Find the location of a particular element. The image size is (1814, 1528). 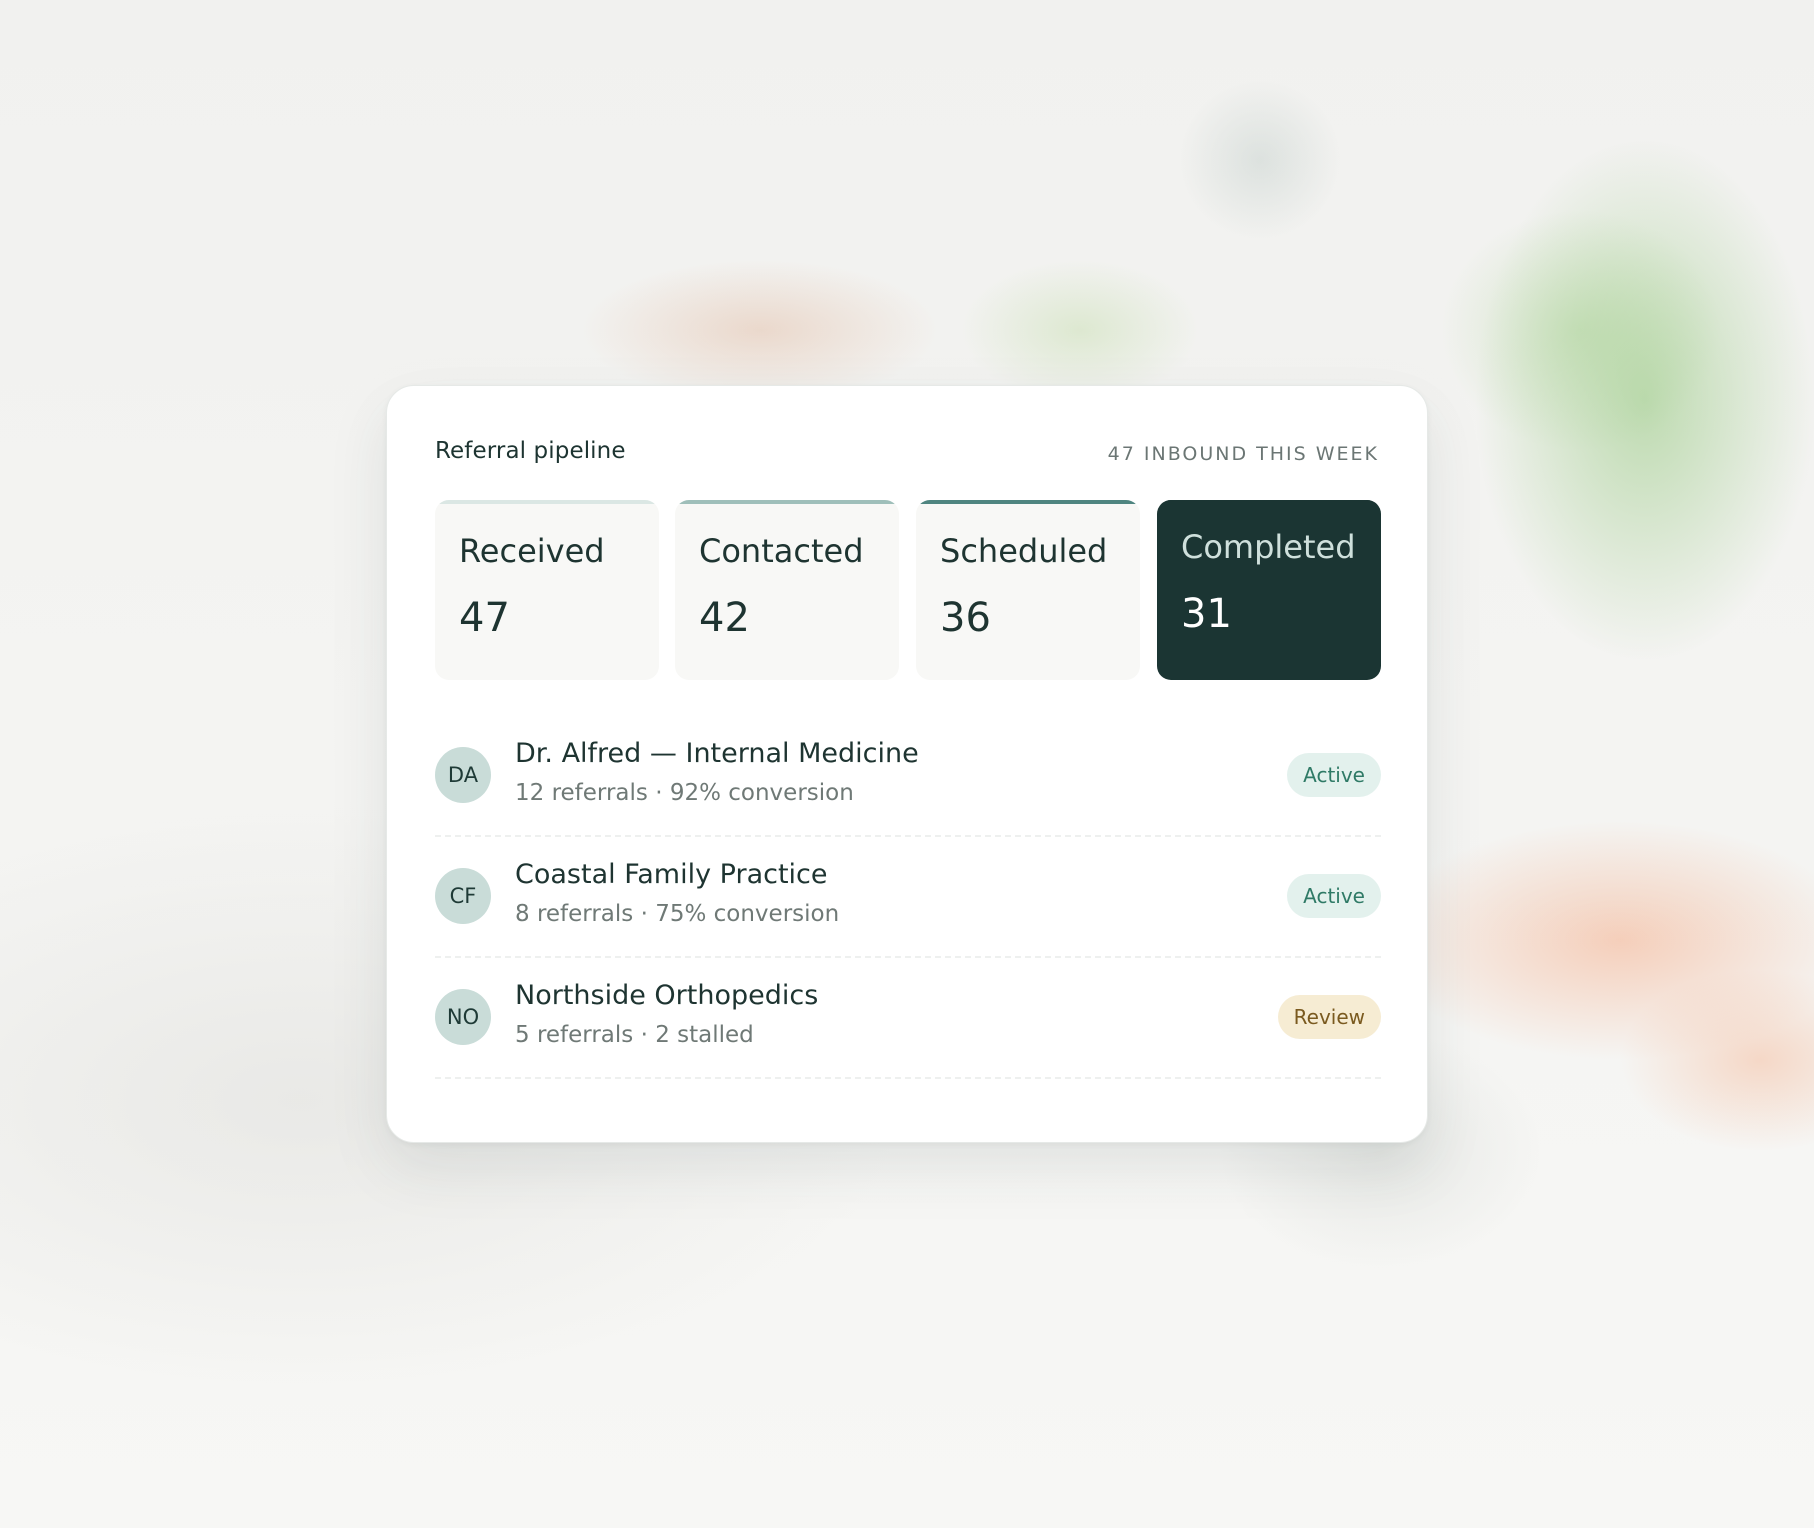

referrer-stats: 5 referrals · 2 stalled is located at coordinates (634, 1035).